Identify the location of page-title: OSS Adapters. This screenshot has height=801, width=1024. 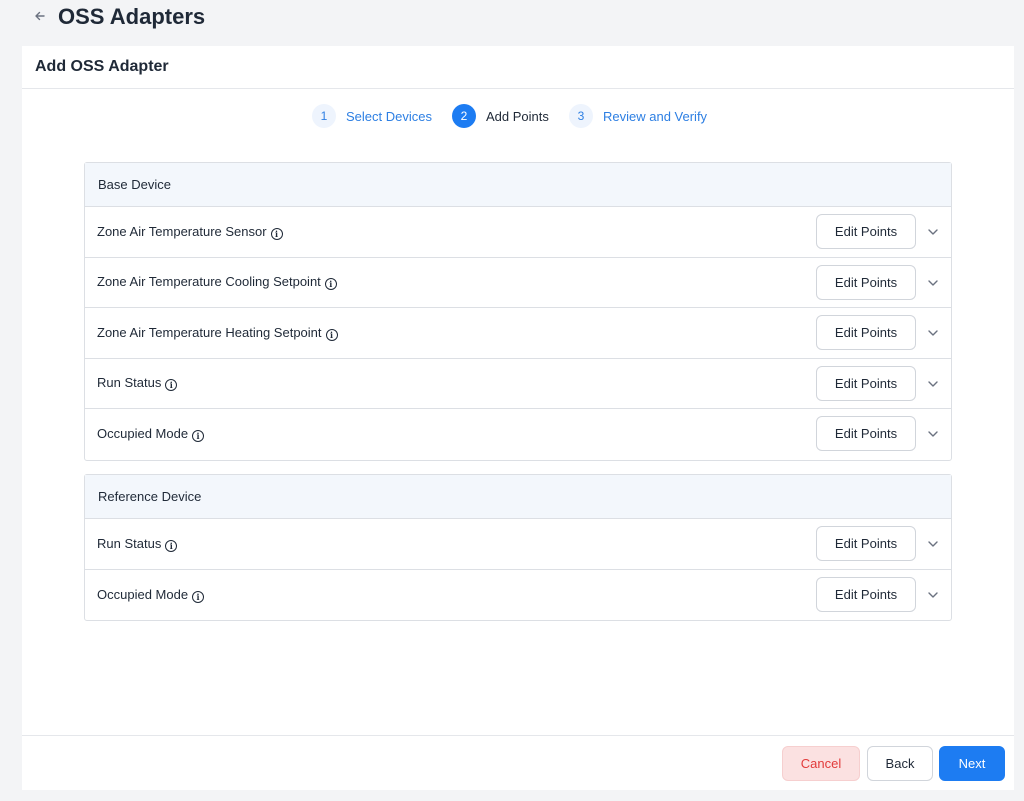
(132, 16).